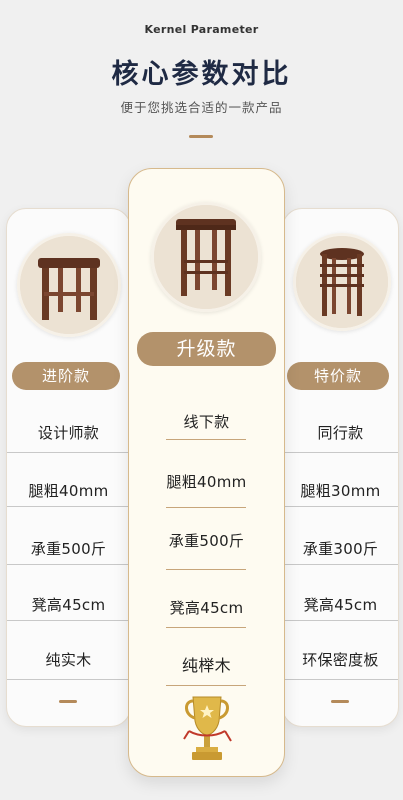  Describe the element at coordinates (66, 376) in the screenshot. I see `badge-advanced: 进阶款` at that location.